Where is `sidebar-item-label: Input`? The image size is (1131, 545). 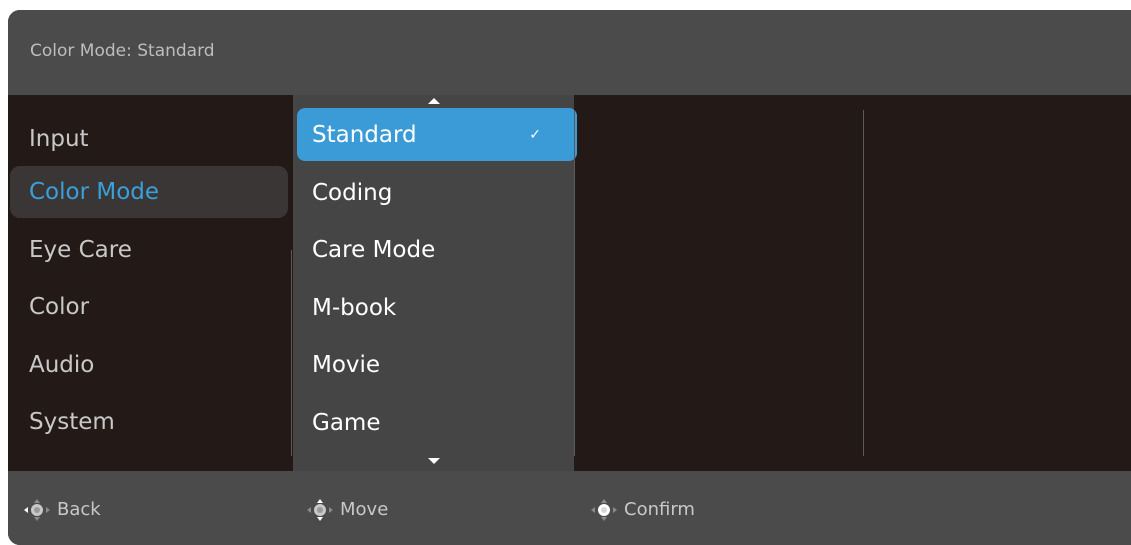
sidebar-item-label: Input is located at coordinates (59, 139).